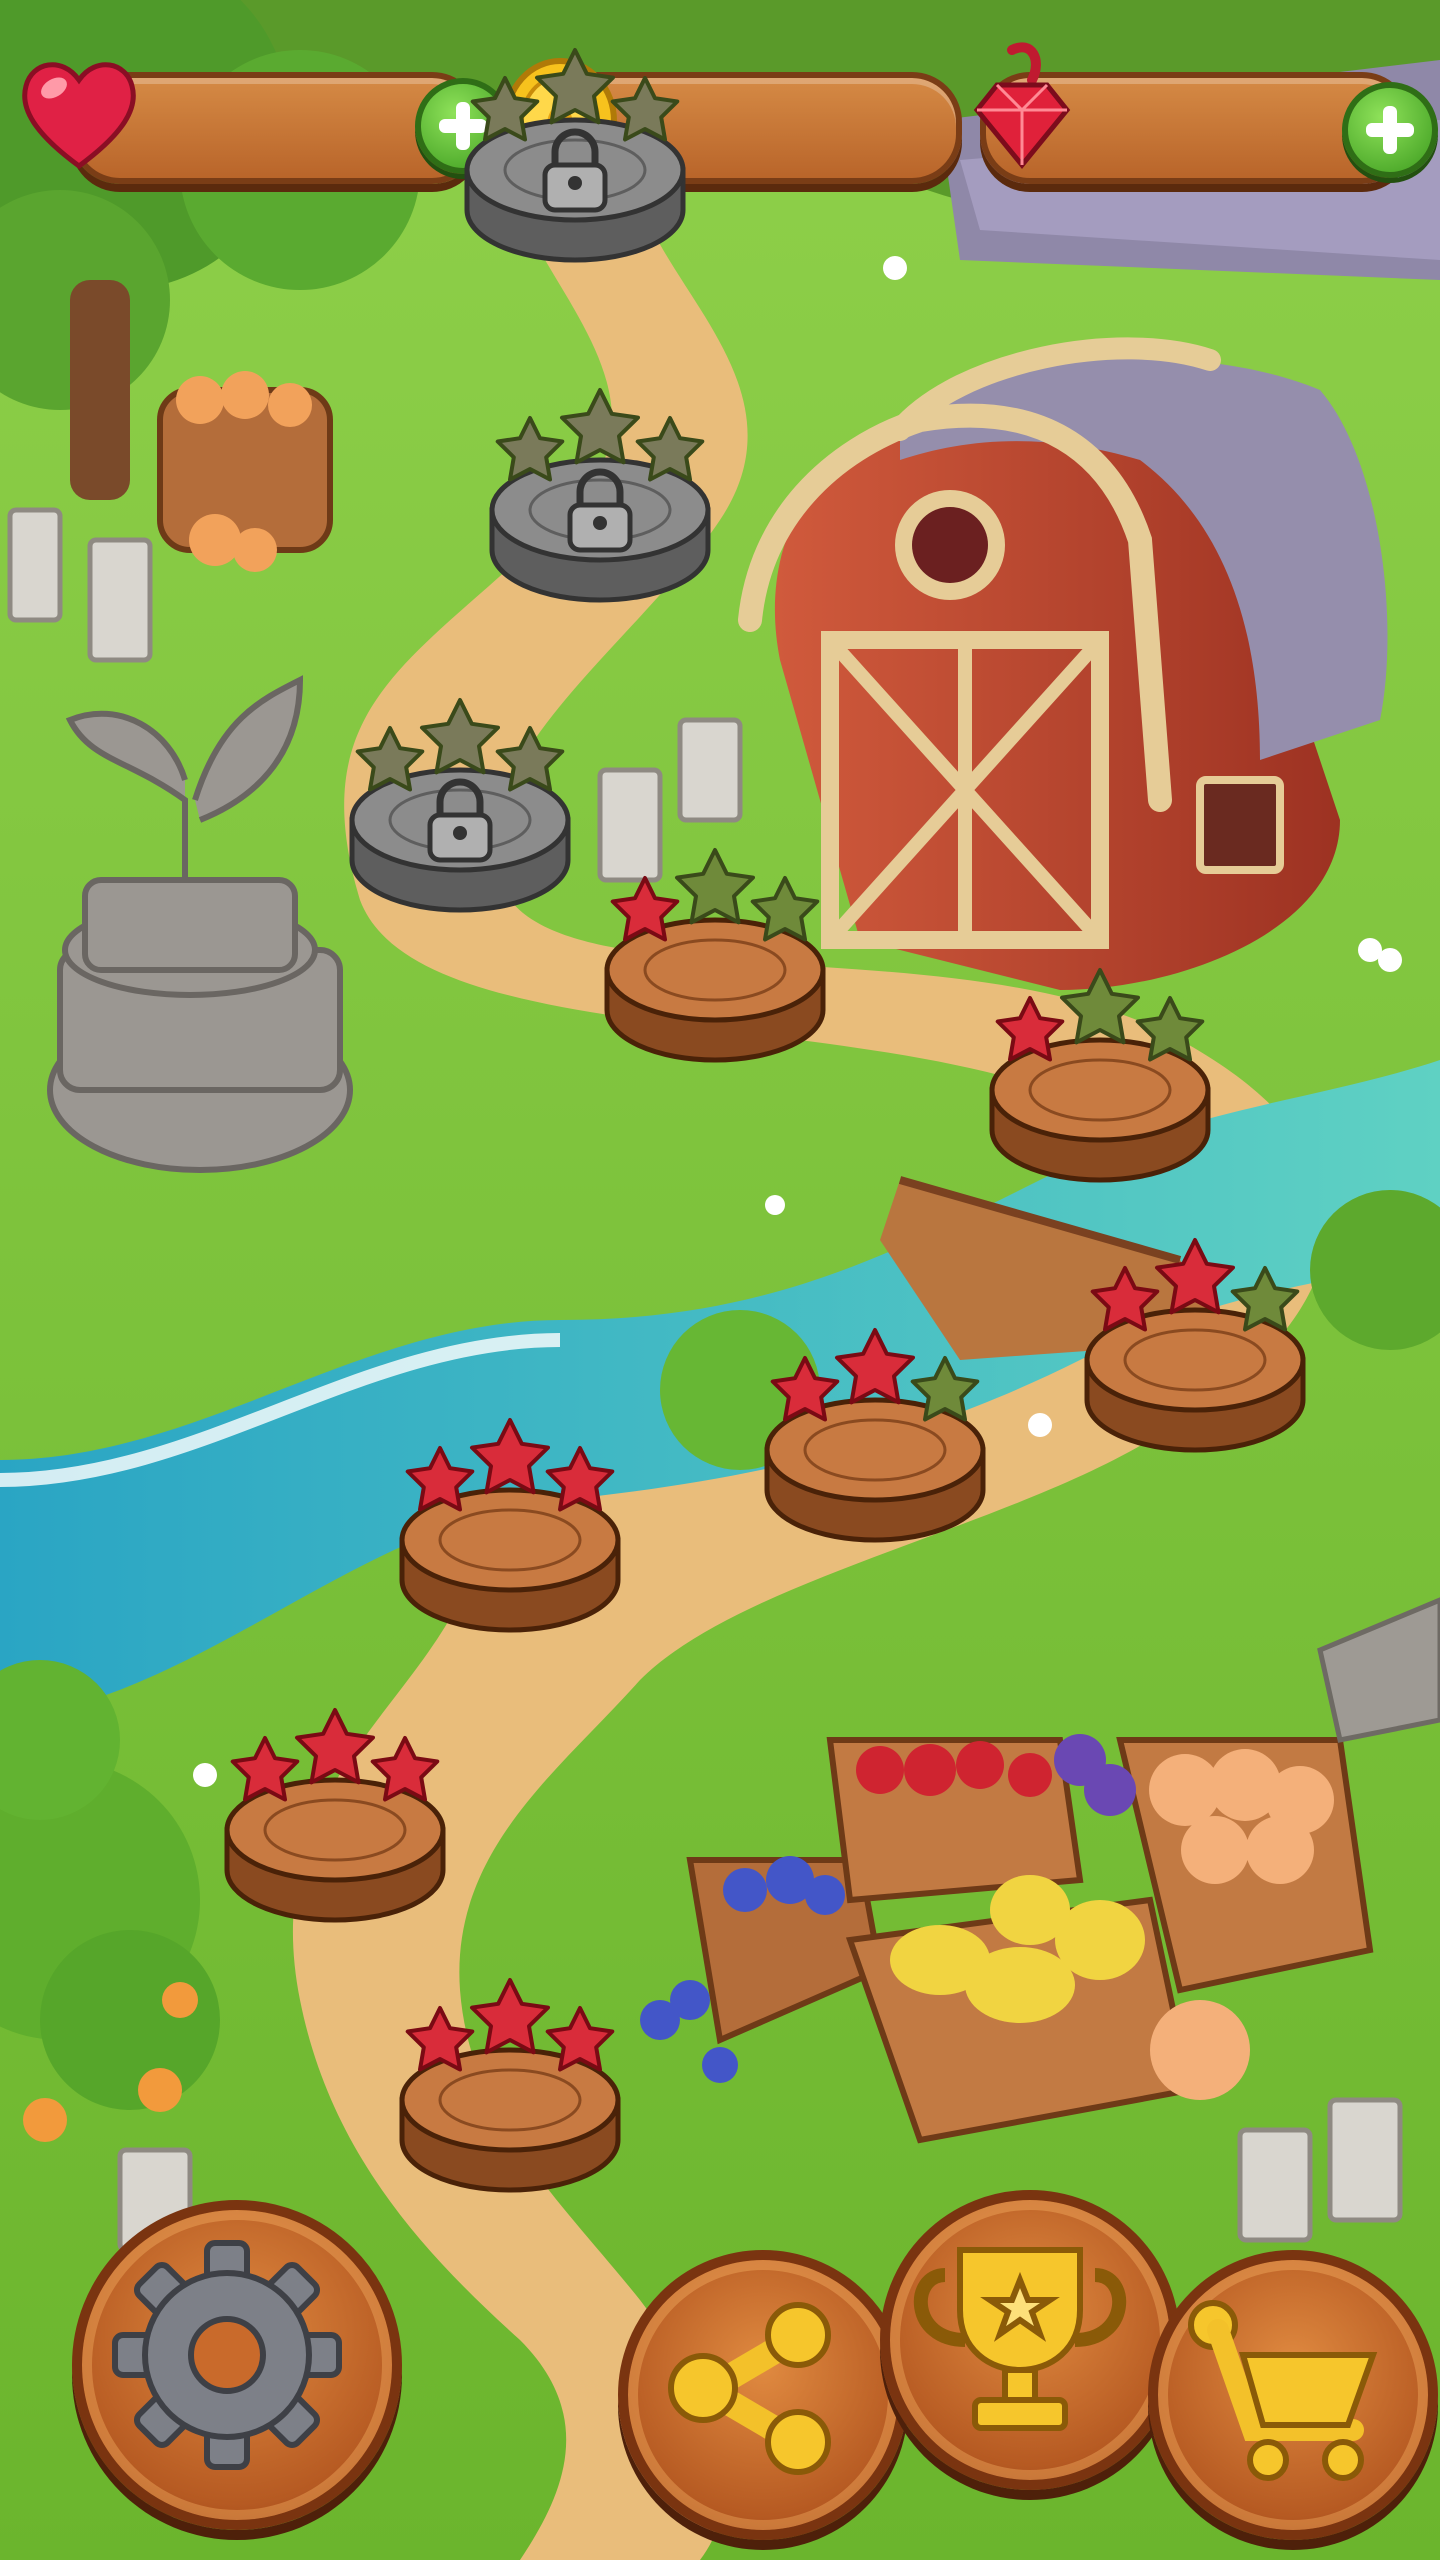 The height and width of the screenshot is (2560, 1440). Describe the element at coordinates (1283, 2390) in the screenshot. I see `cart-icon` at that location.